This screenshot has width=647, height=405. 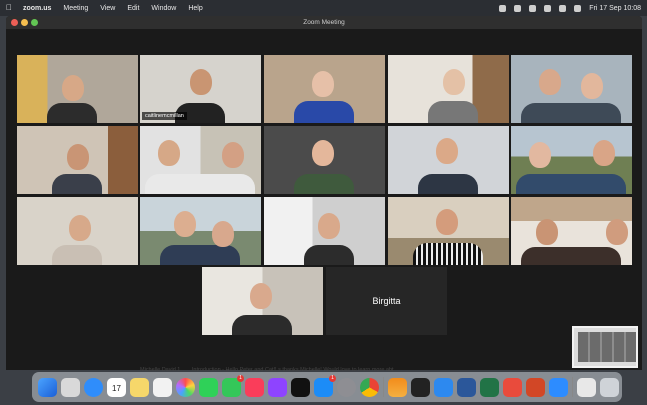 What do you see at coordinates (558, 387) in the screenshot?
I see `zoom-icon` at bounding box center [558, 387].